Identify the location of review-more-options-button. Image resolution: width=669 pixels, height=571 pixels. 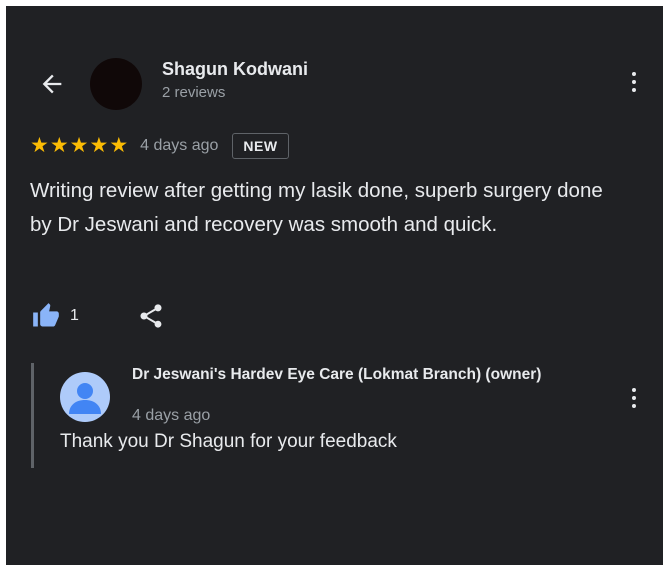
(634, 82).